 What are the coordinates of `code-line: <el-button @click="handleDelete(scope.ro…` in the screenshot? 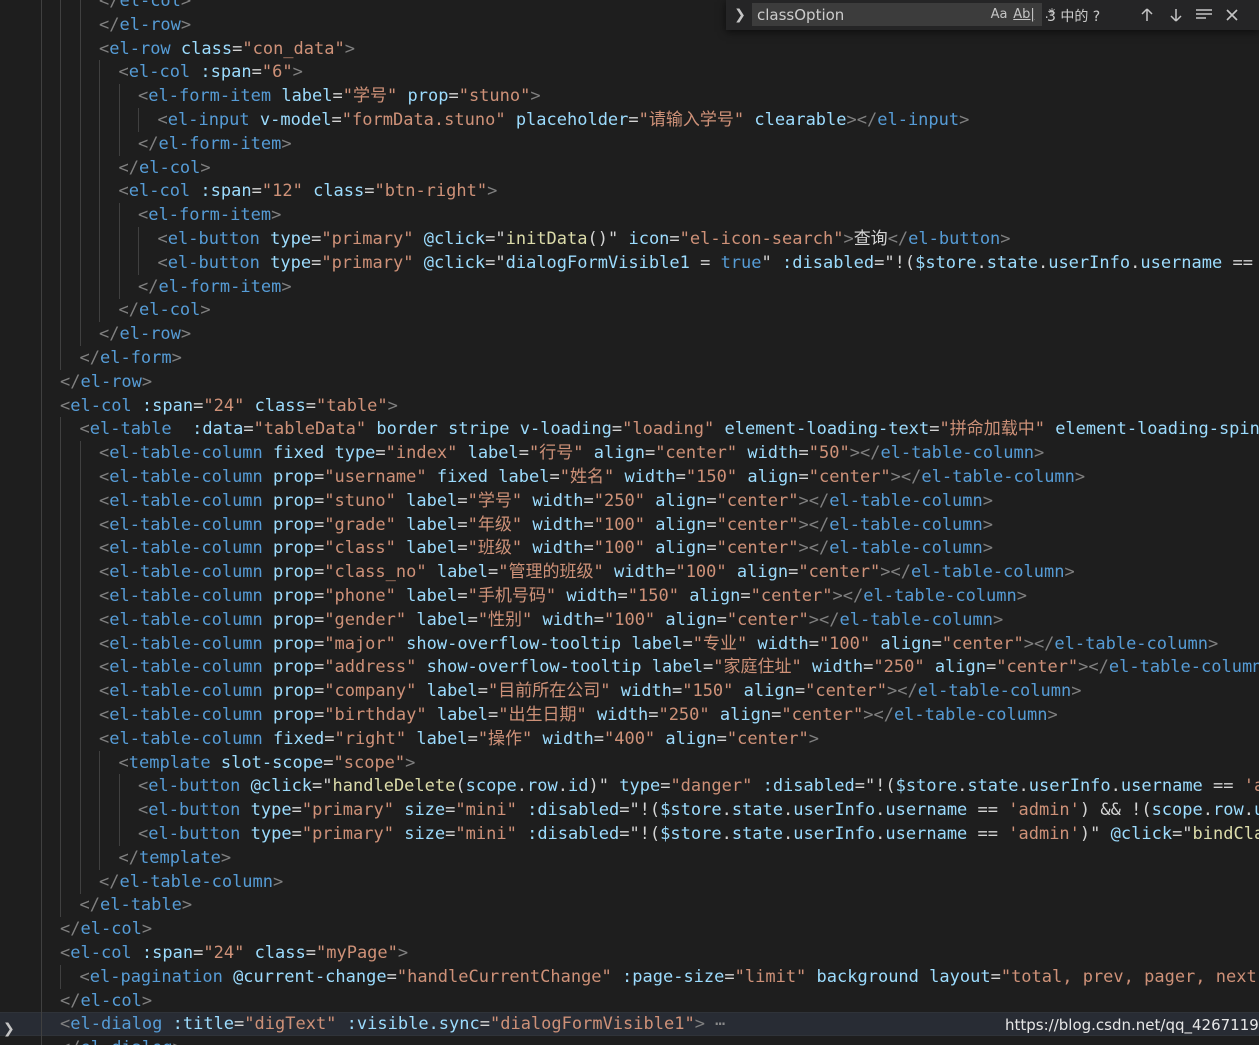 It's located at (629, 786).